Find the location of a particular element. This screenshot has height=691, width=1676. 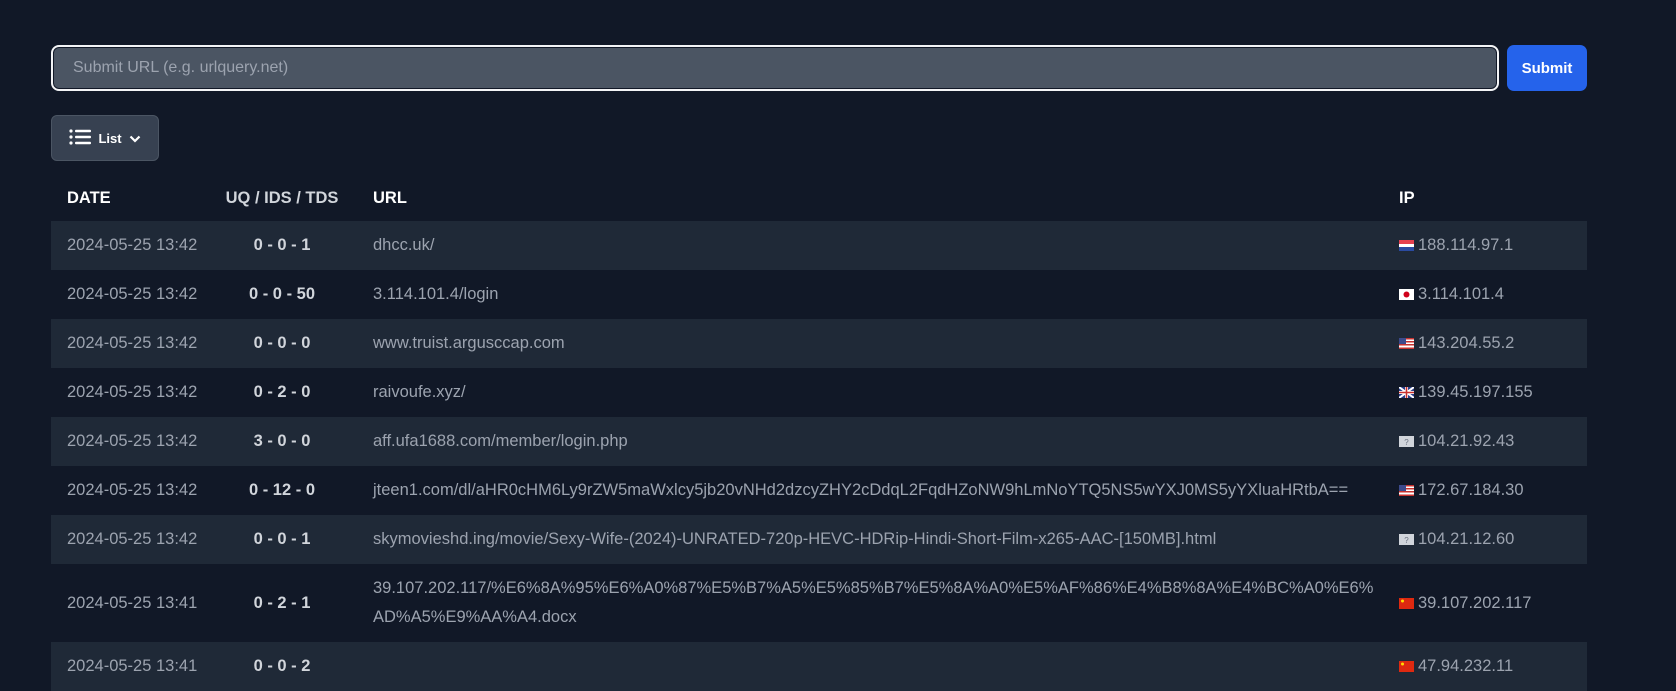

row-url-link is located at coordinates (870, 666).